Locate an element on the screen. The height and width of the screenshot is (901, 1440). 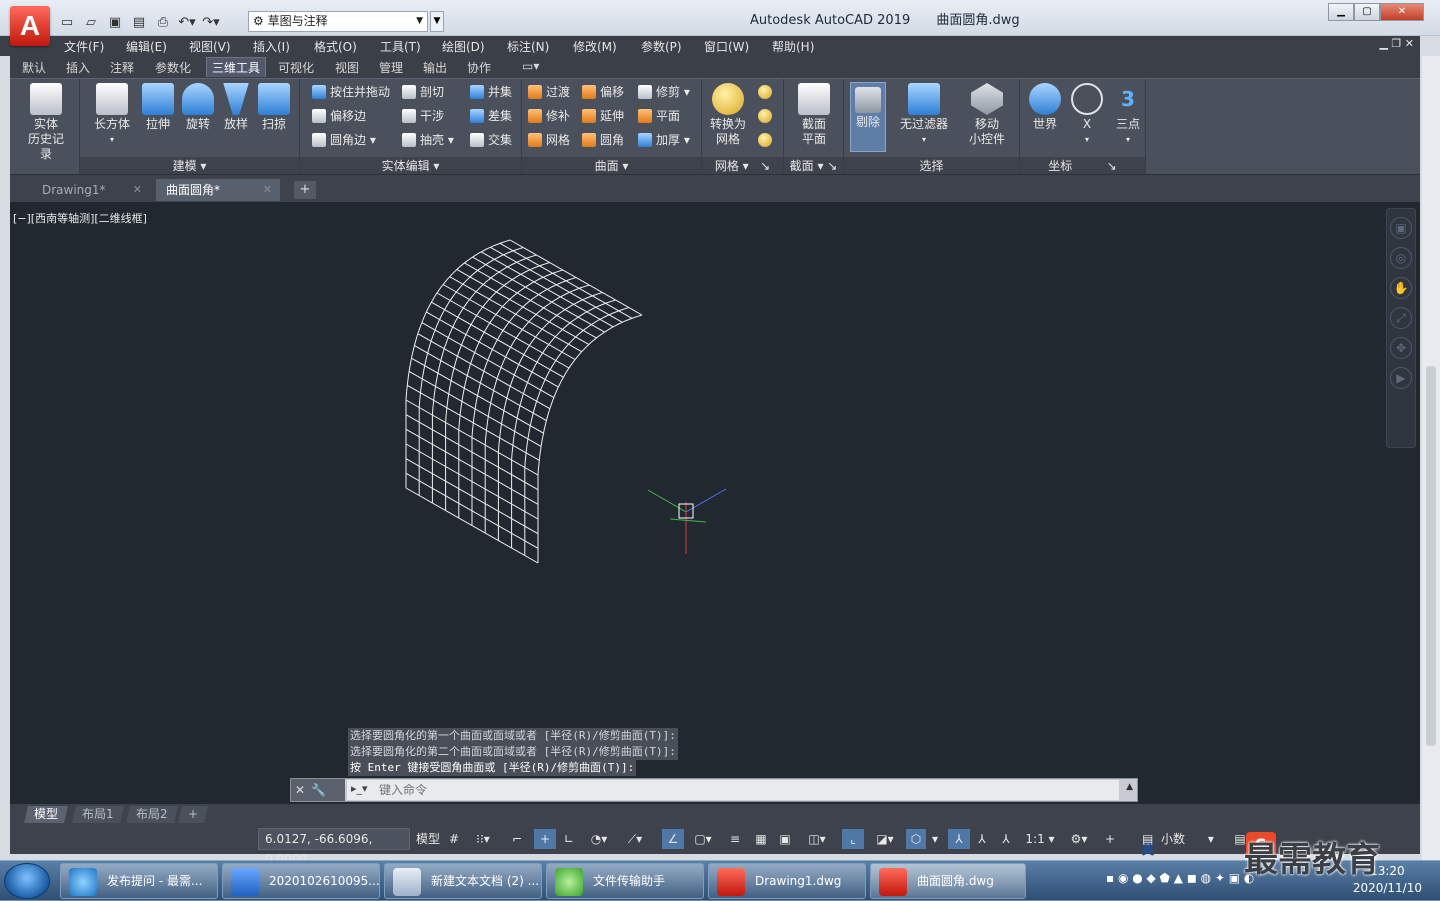
mesh-smooth-more-button is located at coordinates (767, 92).